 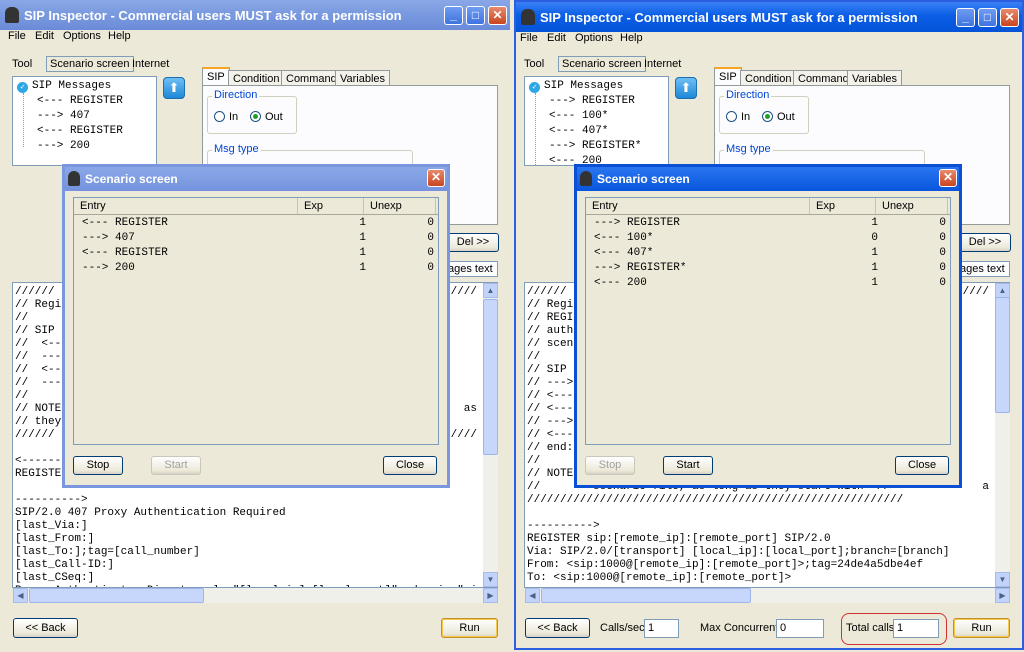 What do you see at coordinates (550, 474) in the screenshot?
I see `text-line: // NOTE` at bounding box center [550, 474].